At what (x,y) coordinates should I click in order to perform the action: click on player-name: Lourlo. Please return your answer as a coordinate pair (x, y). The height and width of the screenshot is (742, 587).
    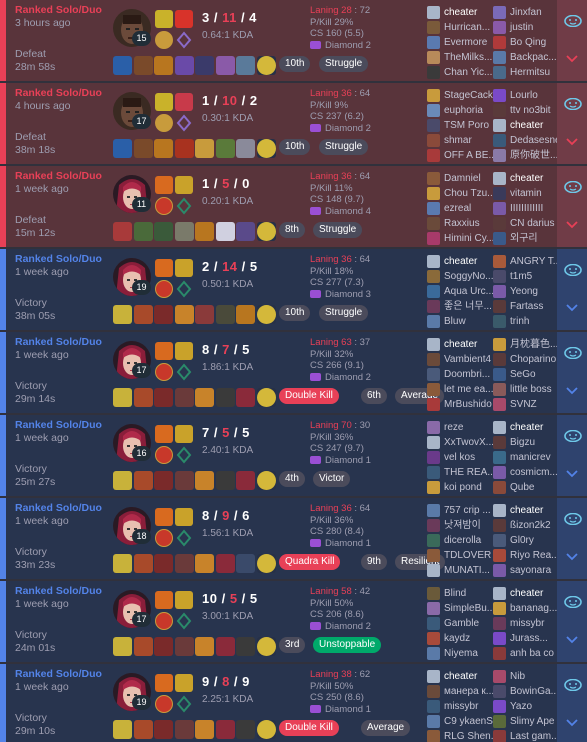
    Looking at the image, I should click on (524, 95).